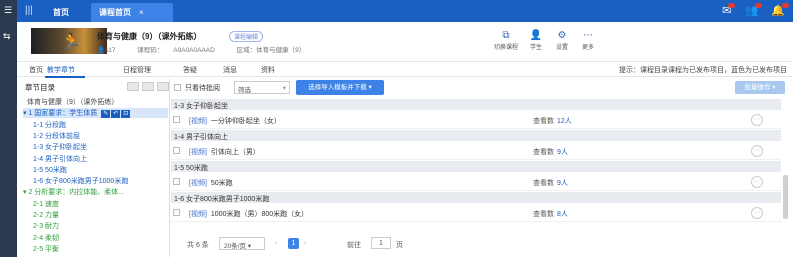 The width and height of the screenshot is (793, 257). What do you see at coordinates (550, 214) in the screenshot?
I see `view-count: 查看数 8人` at bounding box center [550, 214].